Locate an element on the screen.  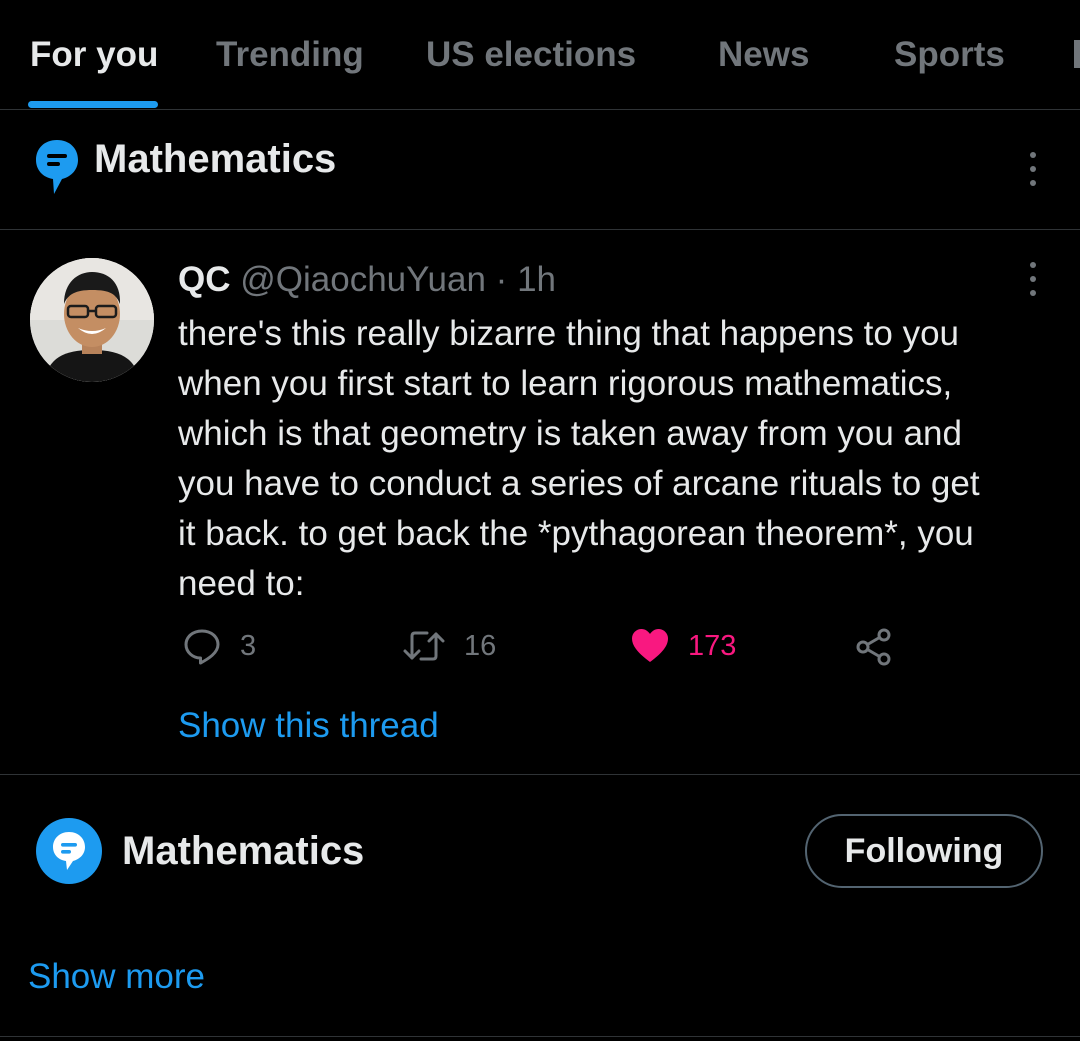
topic-more-icon is located at coordinates (1033, 169).